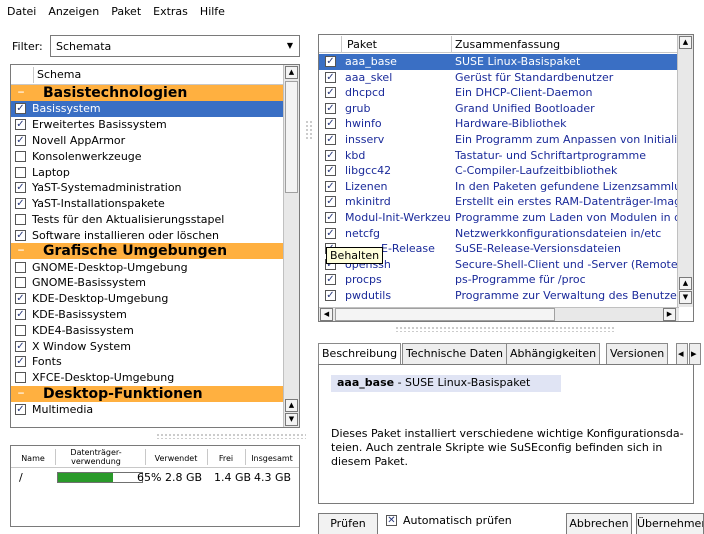 The width and height of the screenshot is (704, 534). Describe the element at coordinates (148, 93) in the screenshot. I see `pattern-category: − Basistechnologien` at that location.